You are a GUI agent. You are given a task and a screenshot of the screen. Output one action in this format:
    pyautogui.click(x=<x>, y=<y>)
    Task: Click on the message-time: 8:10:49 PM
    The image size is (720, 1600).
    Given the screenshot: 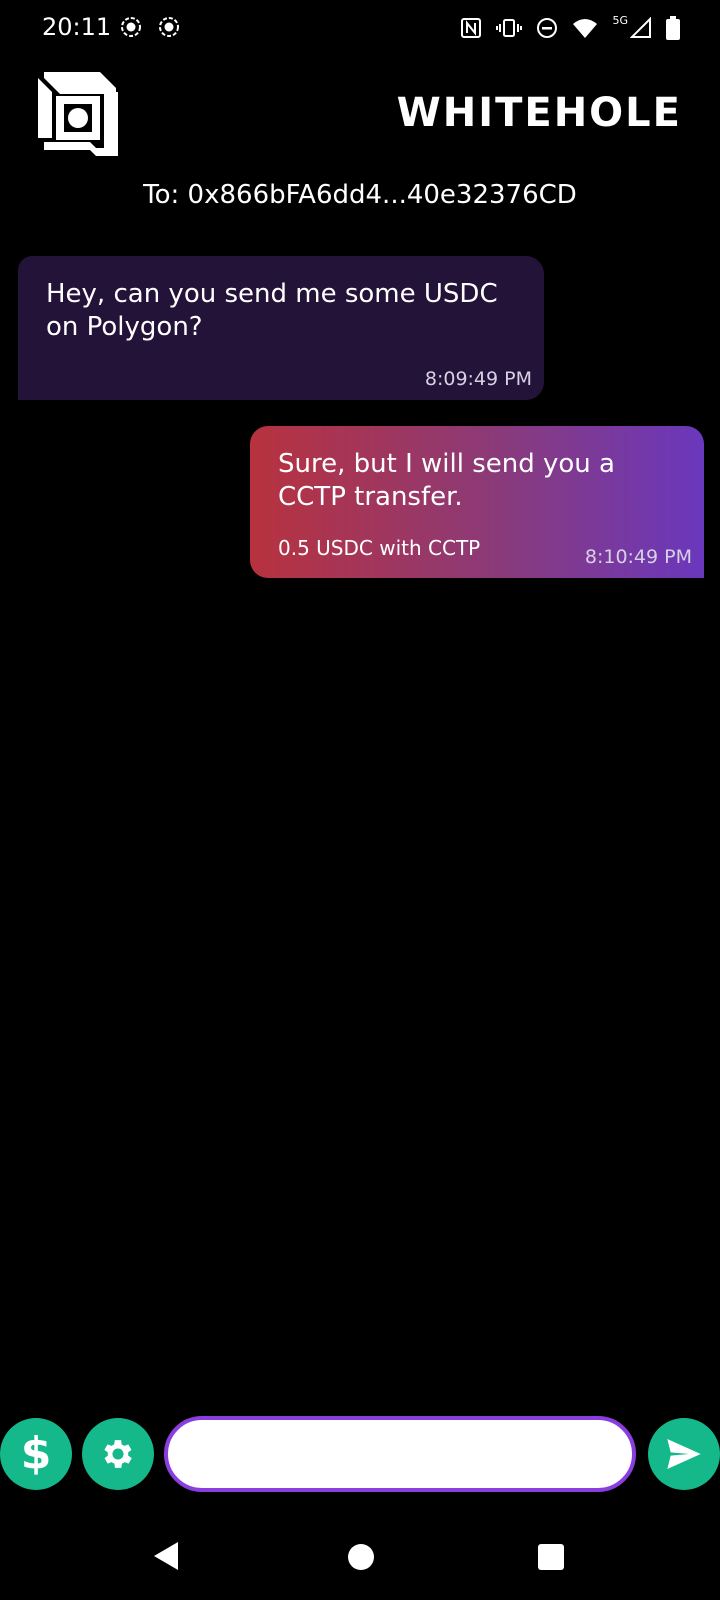 What is the action you would take?
    pyautogui.click(x=638, y=557)
    